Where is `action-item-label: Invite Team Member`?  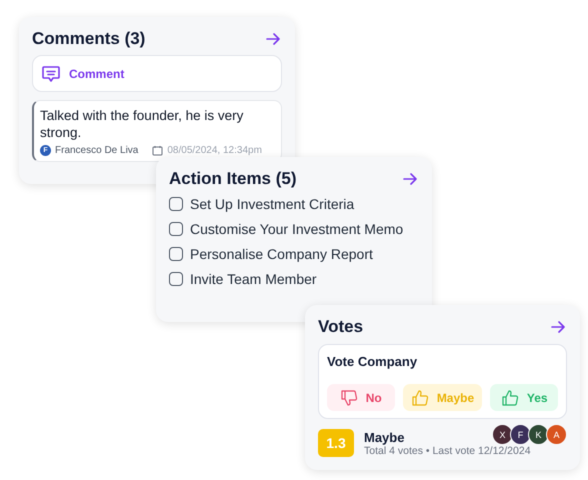
action-item-label: Invite Team Member is located at coordinates (253, 279).